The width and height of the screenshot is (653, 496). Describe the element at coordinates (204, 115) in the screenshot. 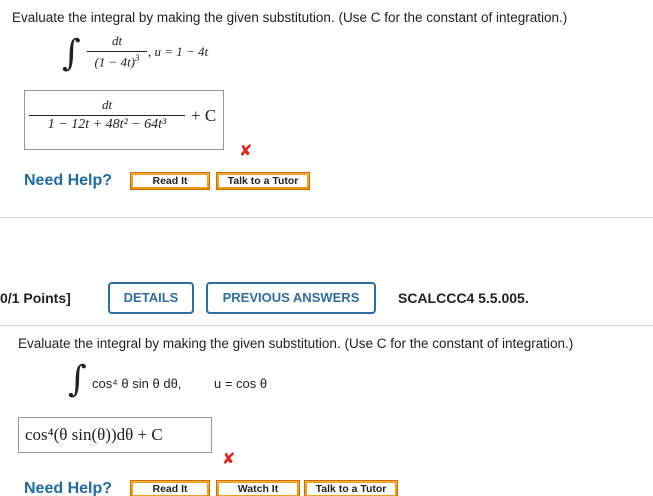

I see `answer-constant: + C` at that location.